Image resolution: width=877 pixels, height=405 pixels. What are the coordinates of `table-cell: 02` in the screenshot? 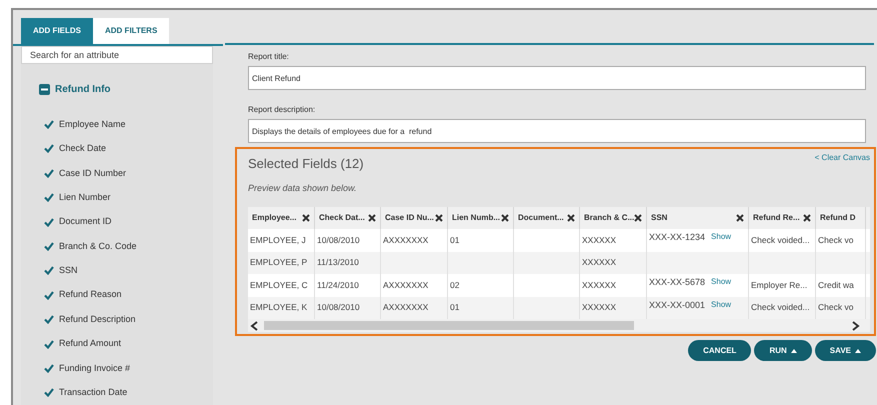 It's located at (455, 285).